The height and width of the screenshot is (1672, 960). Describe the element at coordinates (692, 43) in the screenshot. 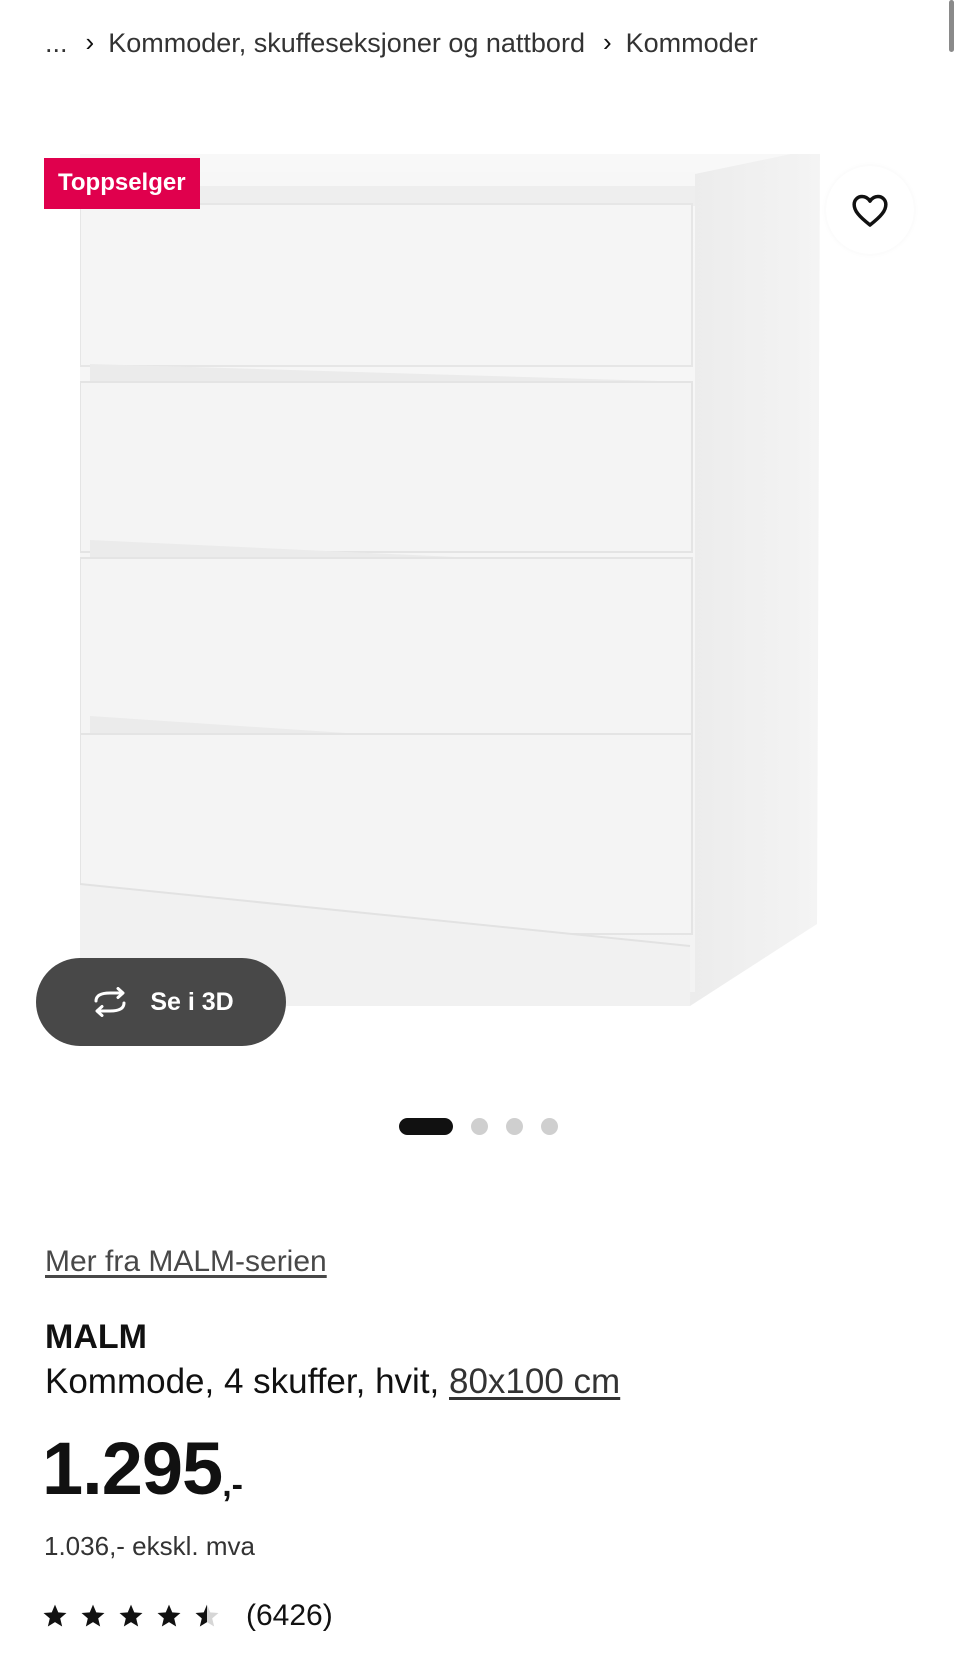

I see `breadcrumb-item-current: Kommoder` at that location.